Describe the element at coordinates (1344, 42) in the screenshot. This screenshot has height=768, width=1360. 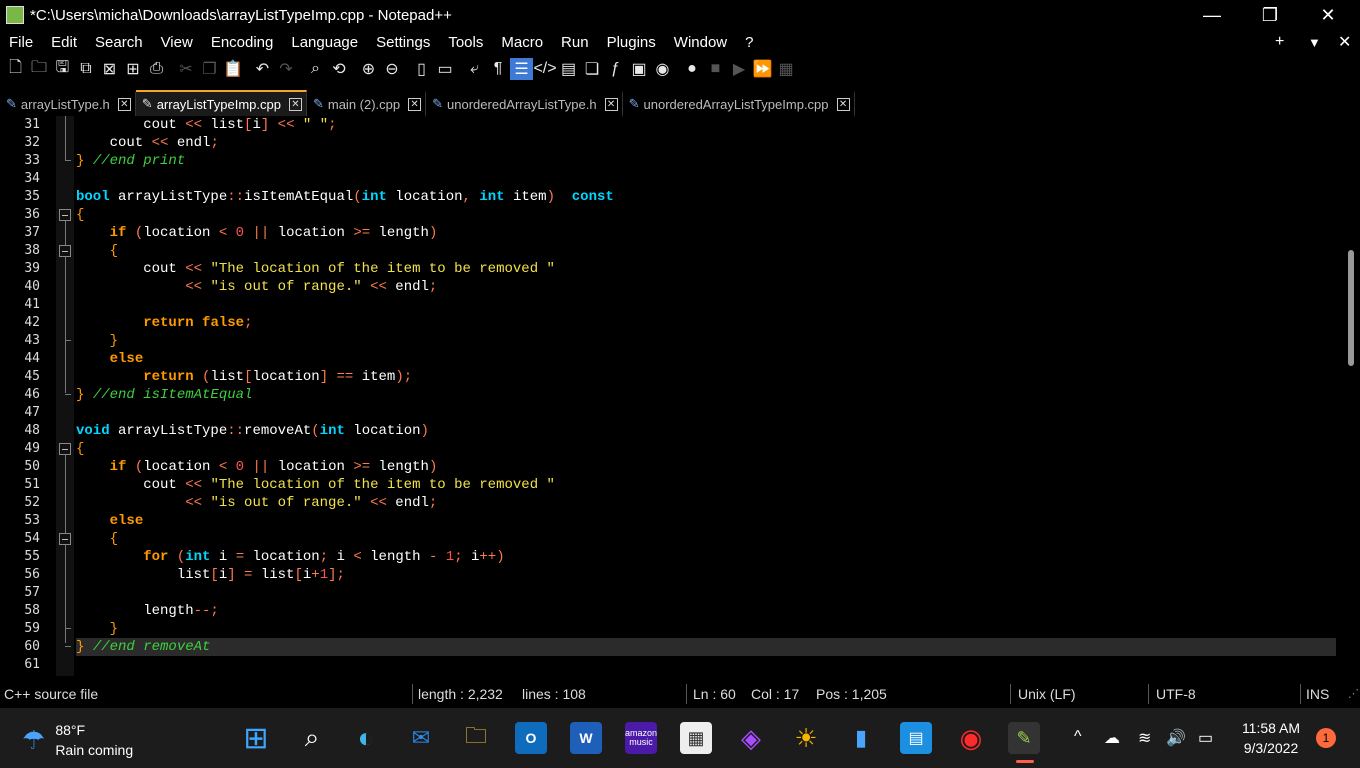
I see `close-document-button: ✕` at that location.